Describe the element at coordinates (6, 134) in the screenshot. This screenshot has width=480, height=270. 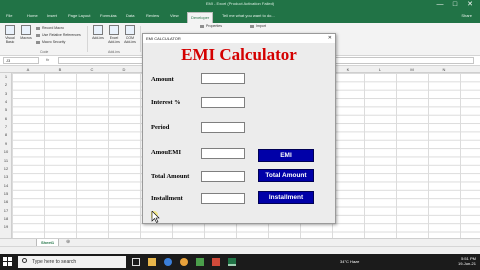
I see `row-header-8: 8` at that location.